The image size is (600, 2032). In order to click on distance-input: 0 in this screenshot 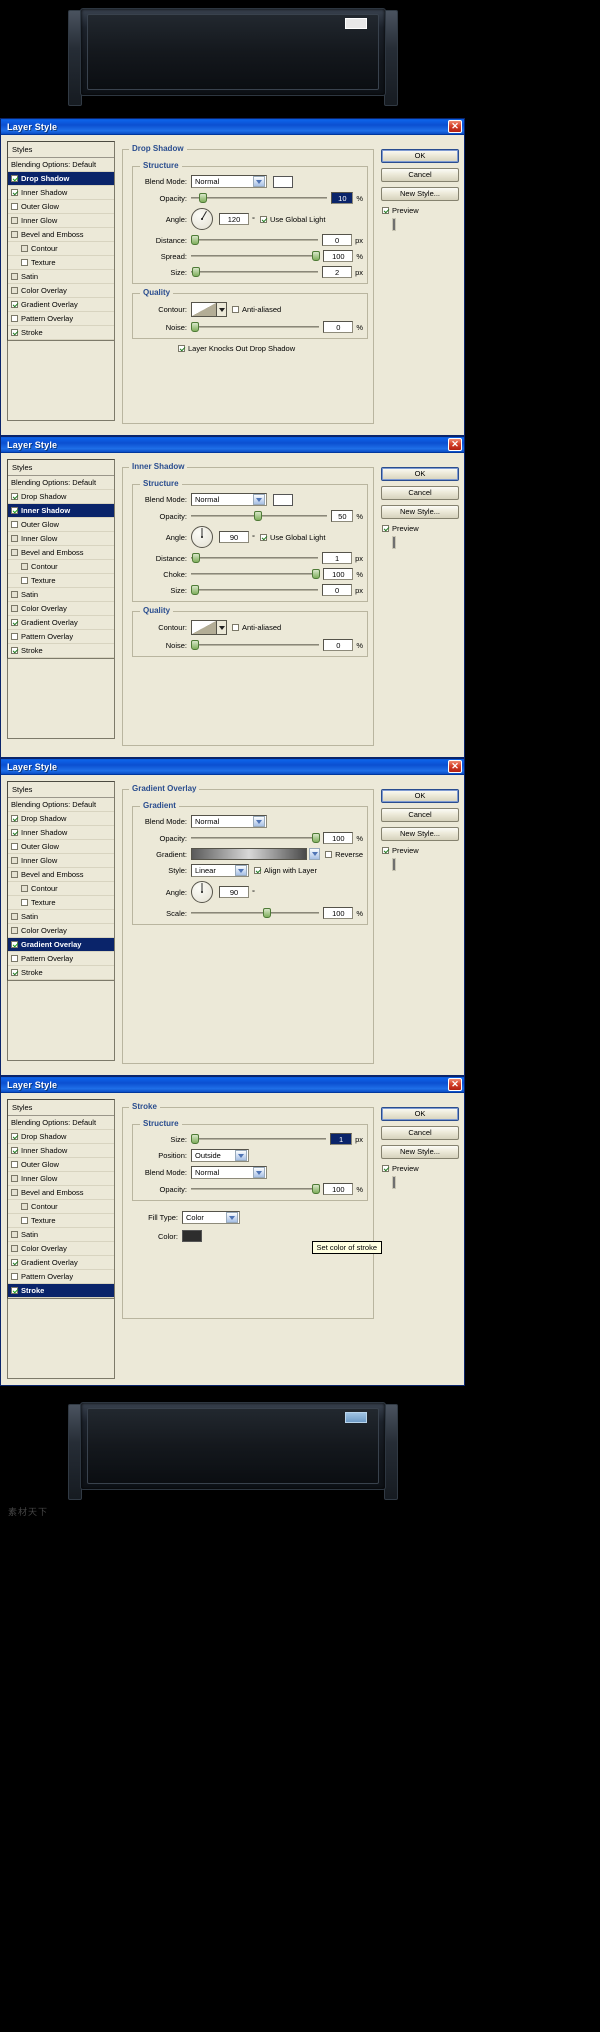, I will do `click(337, 240)`.